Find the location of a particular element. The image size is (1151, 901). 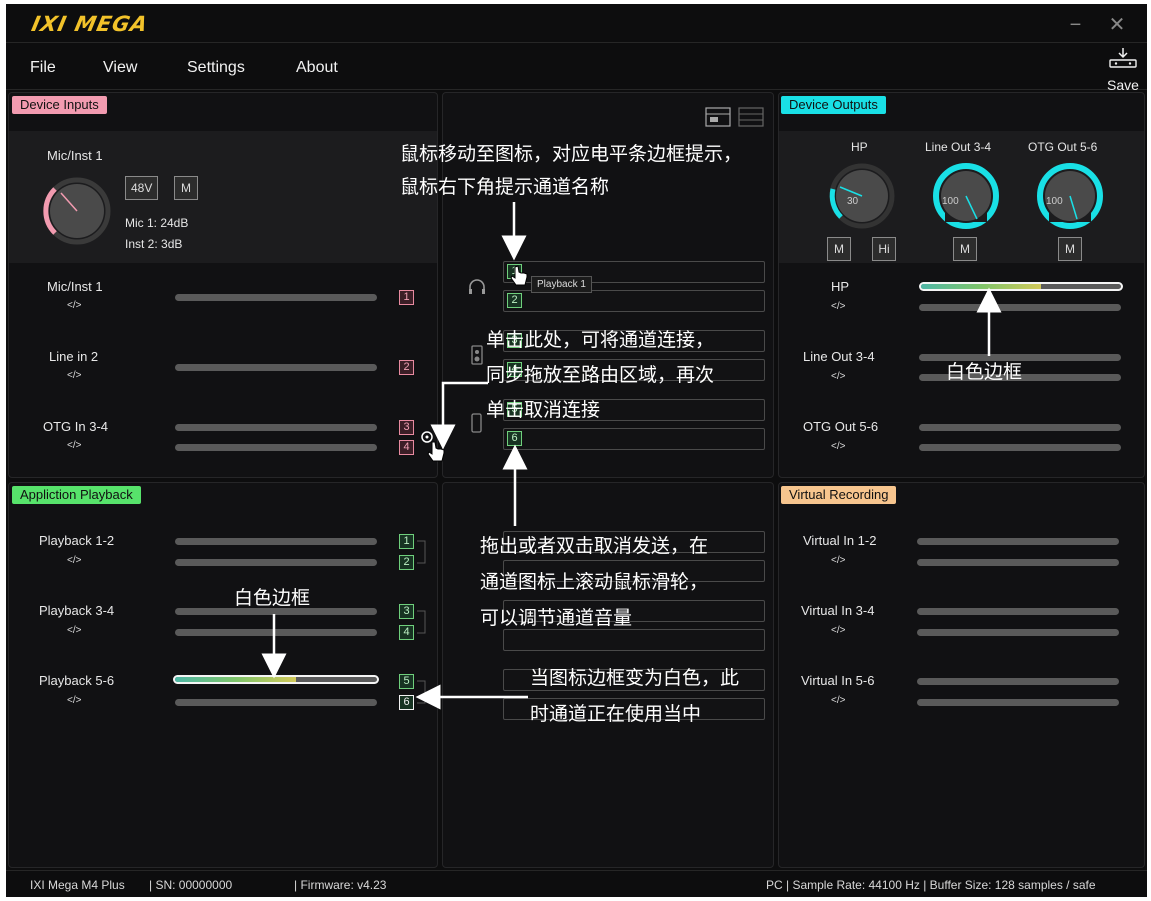

annotation-drag-line2: 通道图标上滚动鼠标滑轮， is located at coordinates (594, 582).